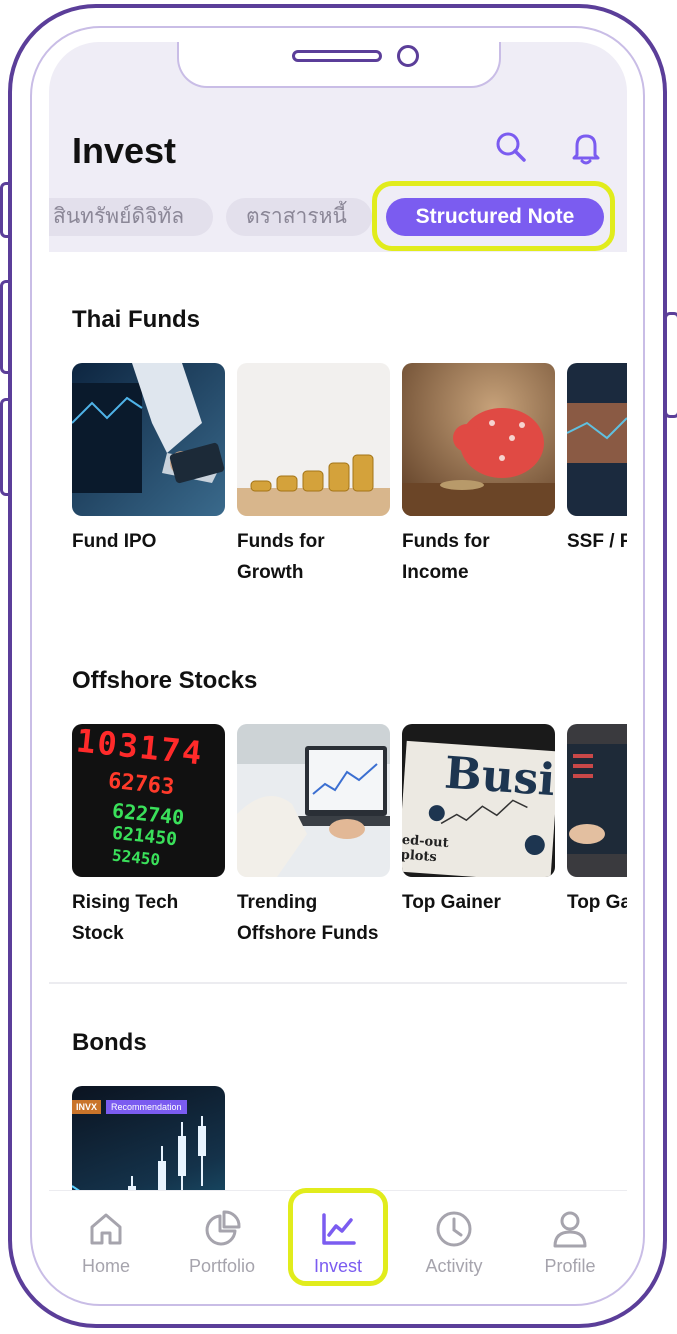 This screenshot has height=1334, width=677. I want to click on card-top-gainer: Busi ed-out plots Top Gainer, so click(478, 821).